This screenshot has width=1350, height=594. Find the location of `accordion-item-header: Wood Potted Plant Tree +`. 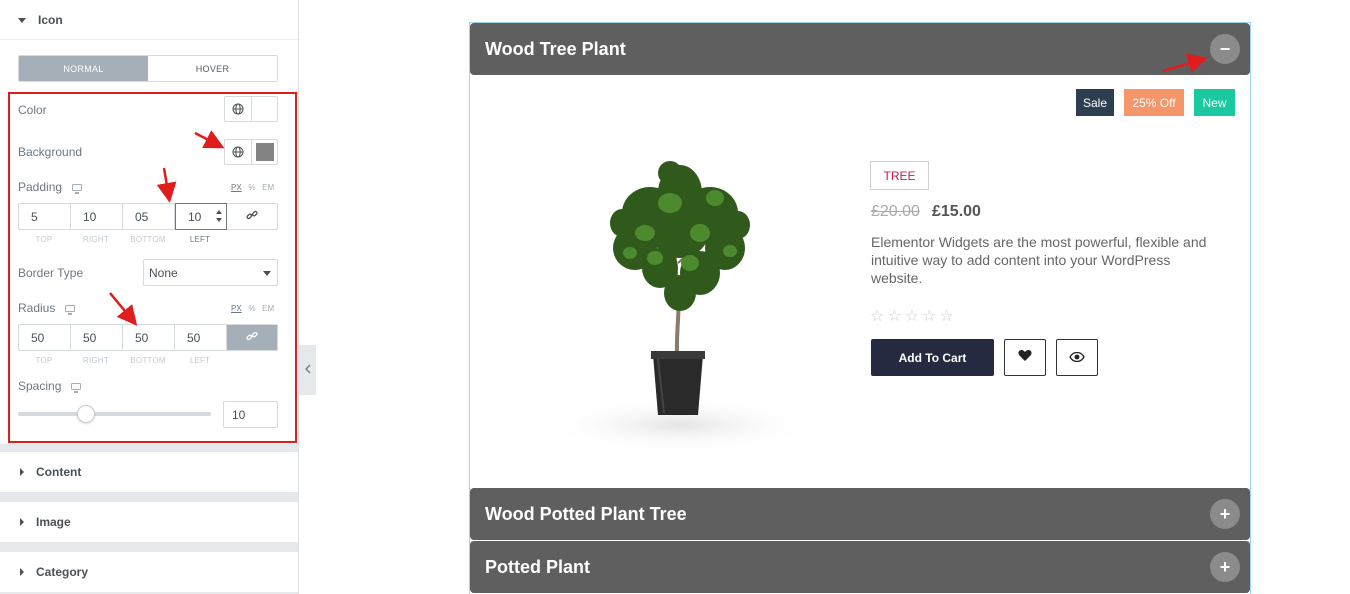

accordion-item-header: Wood Potted Plant Tree + is located at coordinates (860, 514).